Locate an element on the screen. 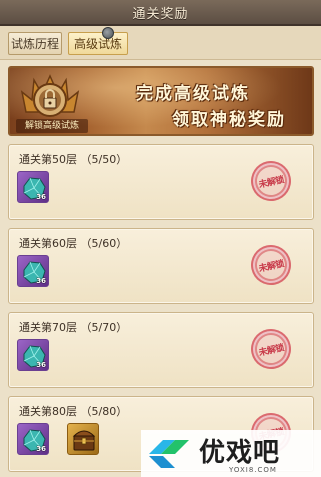 The width and height of the screenshot is (321, 477). treasure-chest-icon is located at coordinates (84, 440).